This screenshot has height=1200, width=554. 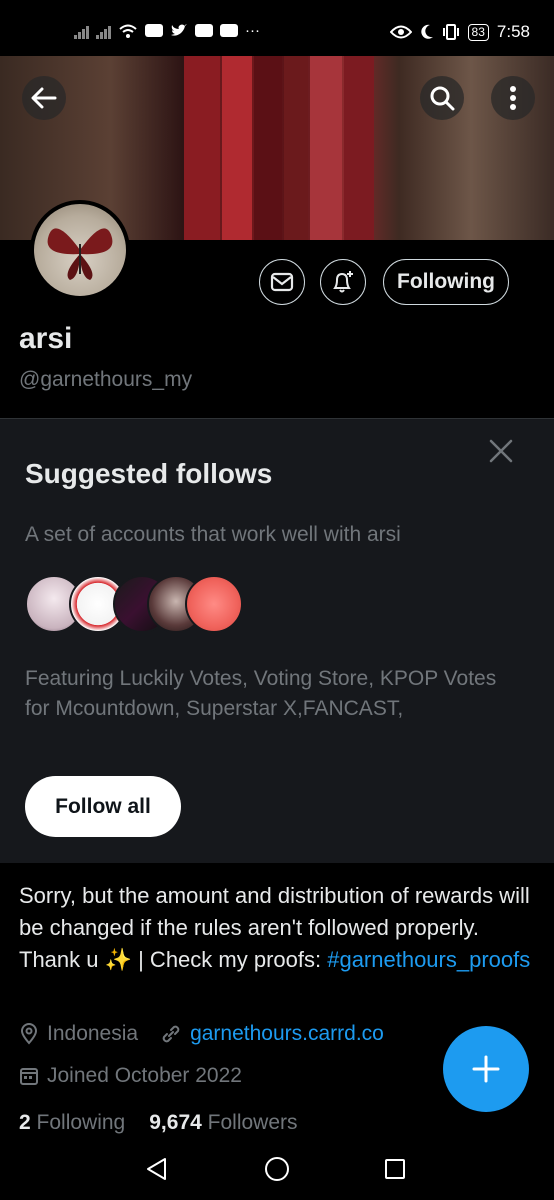 What do you see at coordinates (46, 338) in the screenshot?
I see `profile-name: arsi` at bounding box center [46, 338].